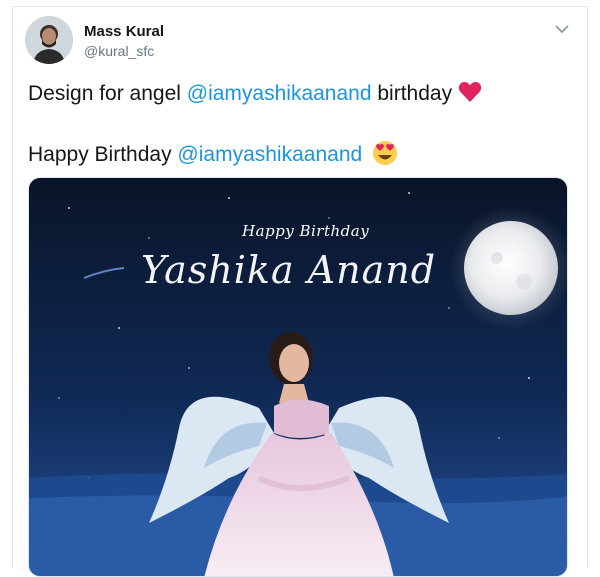  I want to click on avatar-image, so click(49, 40).